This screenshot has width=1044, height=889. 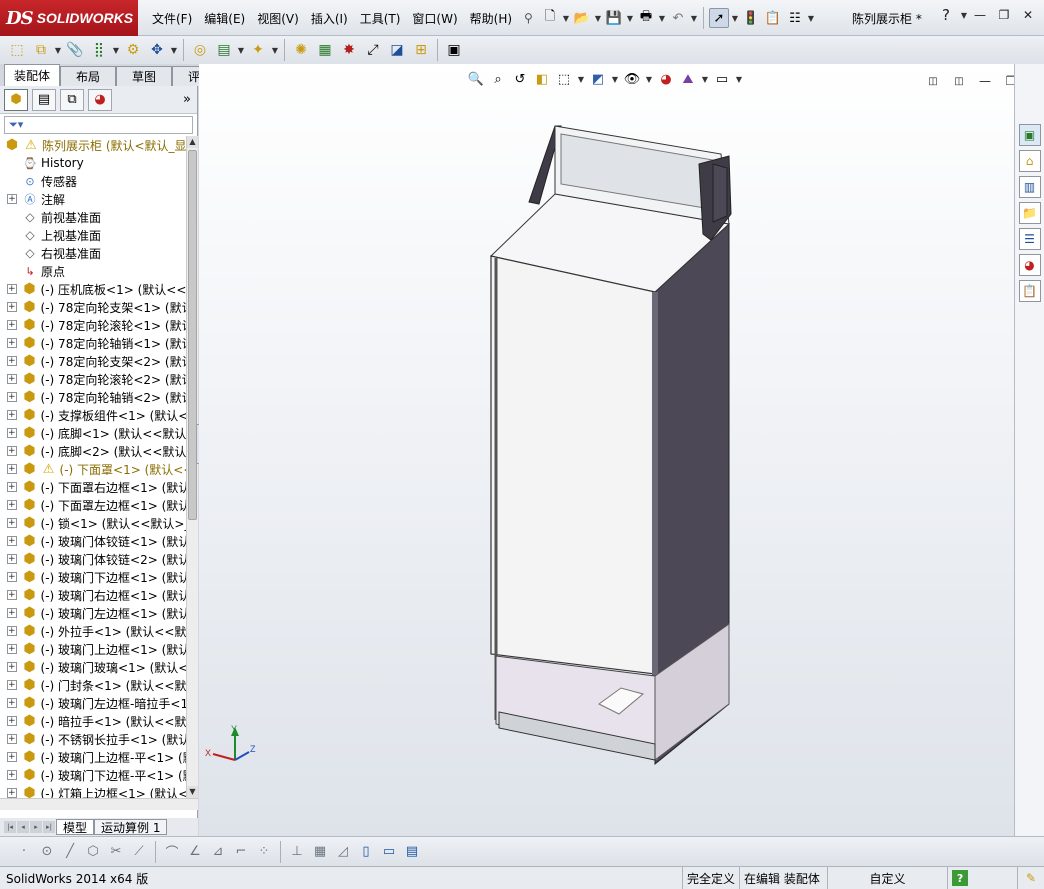 I want to click on line-icon: ╱, so click(x=70, y=852).